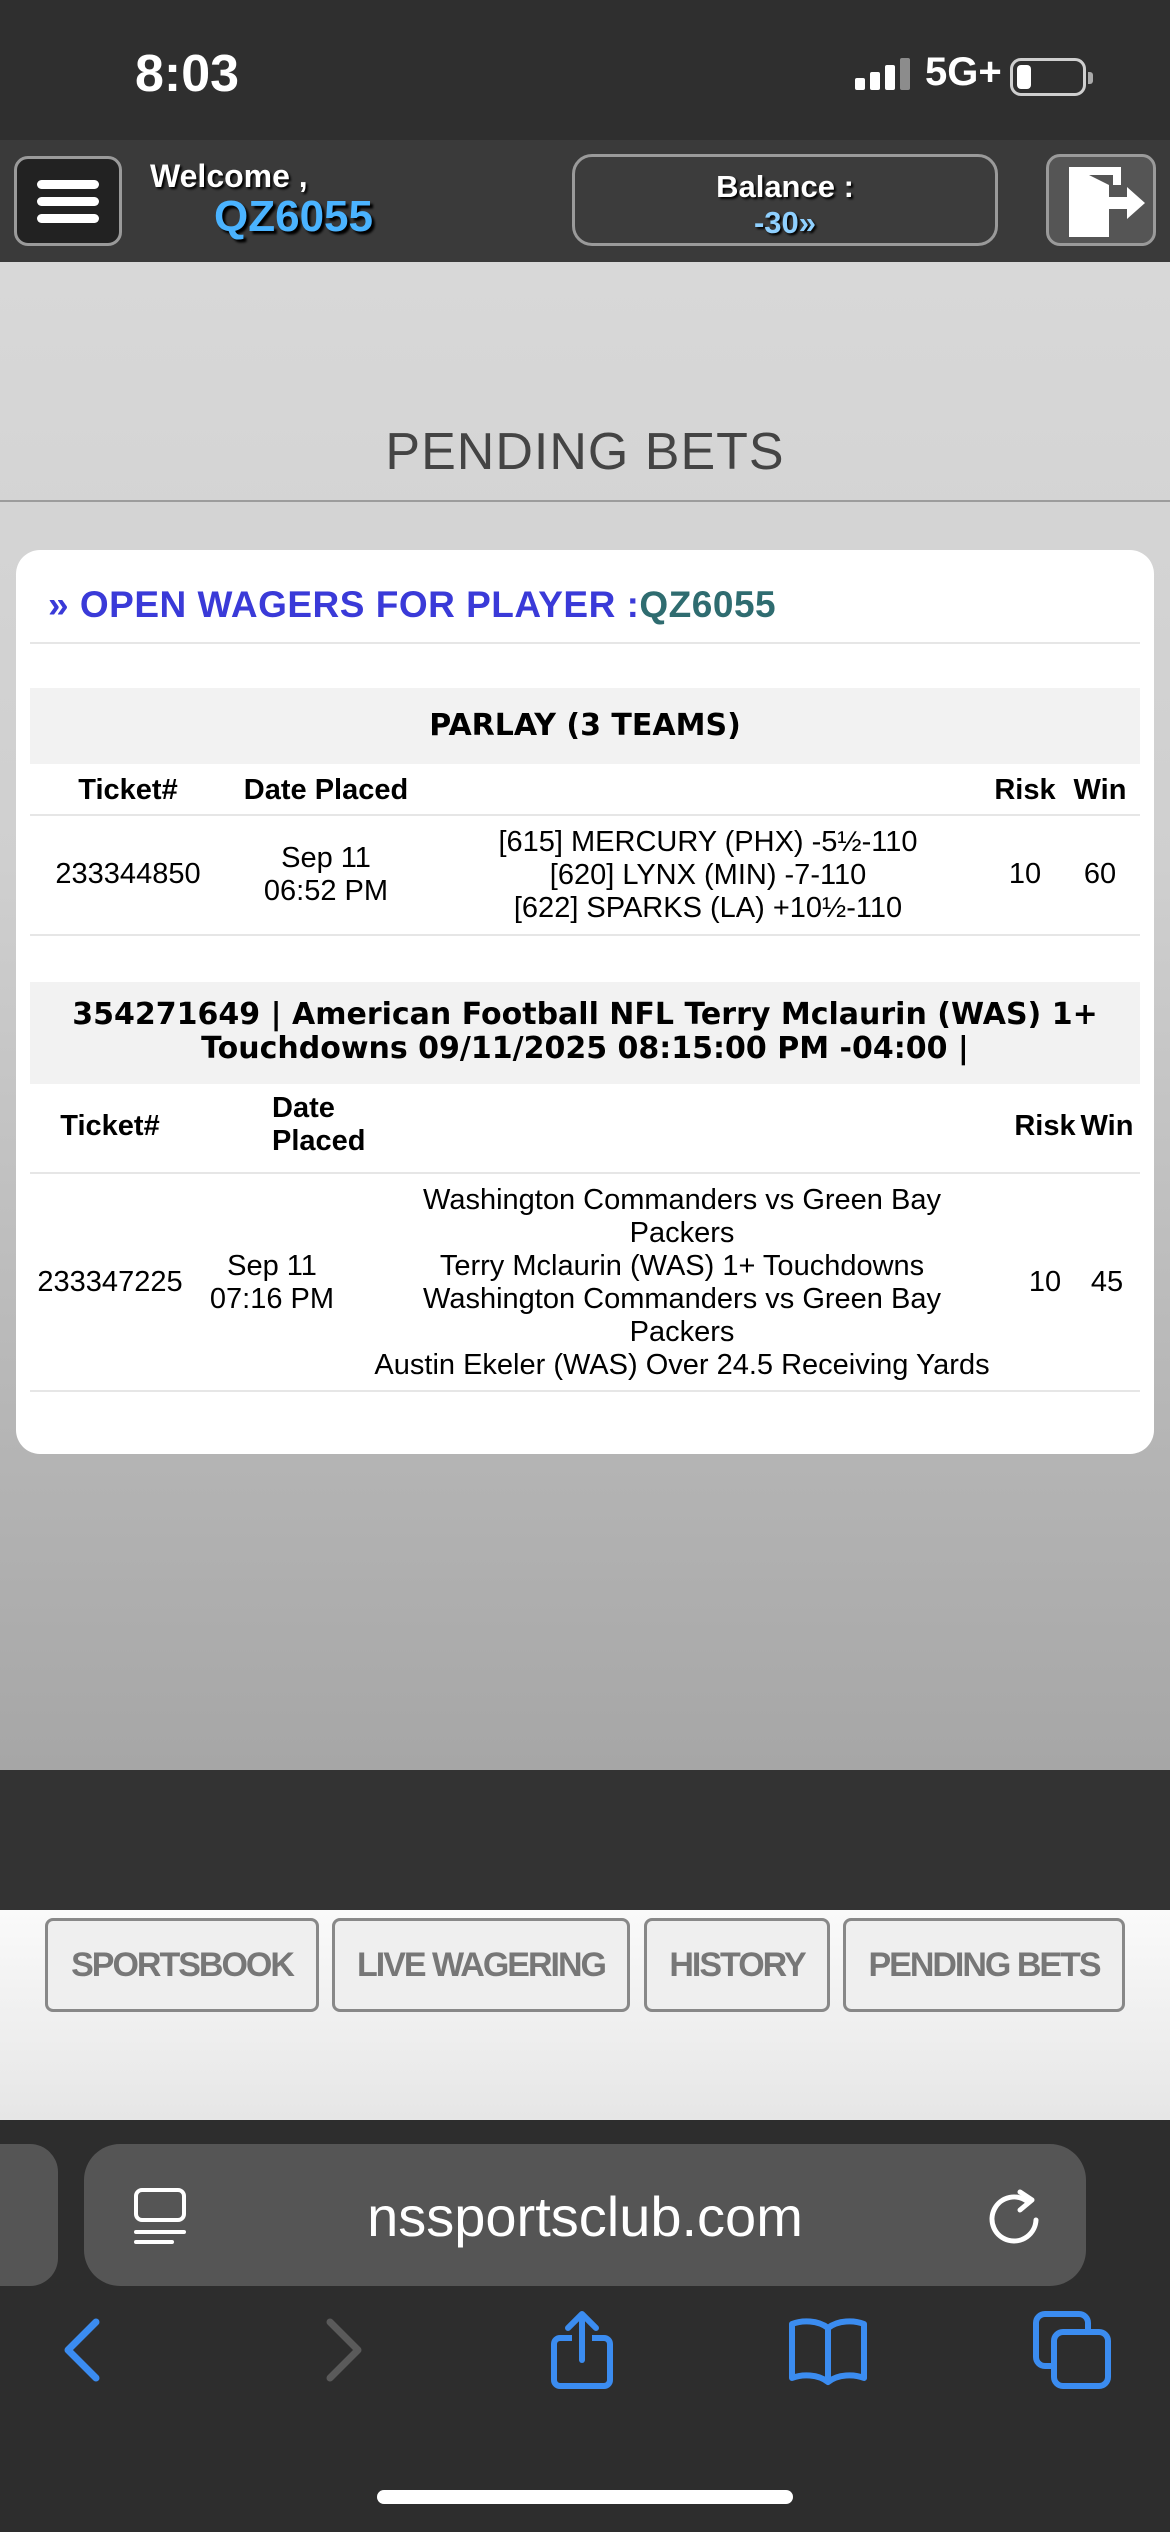  I want to click on status-bar: 8:03 5G+, so click(585, 70).